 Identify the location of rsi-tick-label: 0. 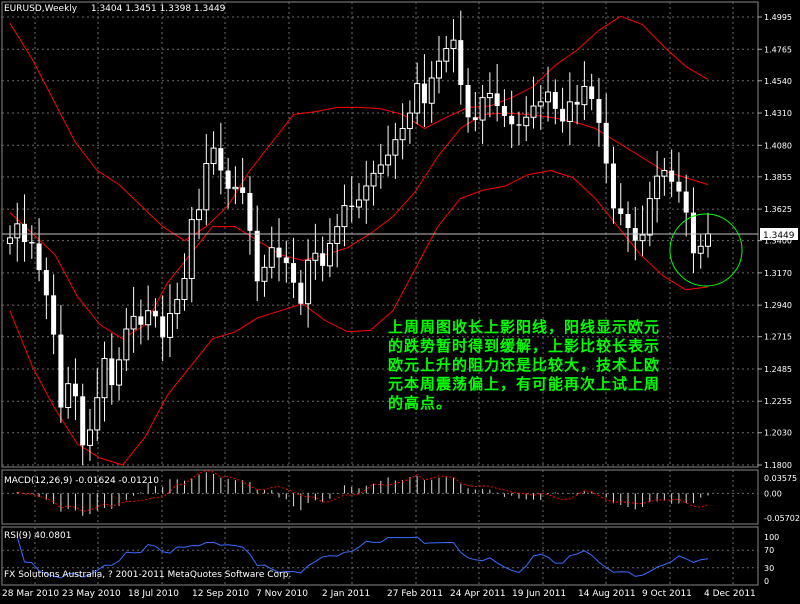
(766, 581).